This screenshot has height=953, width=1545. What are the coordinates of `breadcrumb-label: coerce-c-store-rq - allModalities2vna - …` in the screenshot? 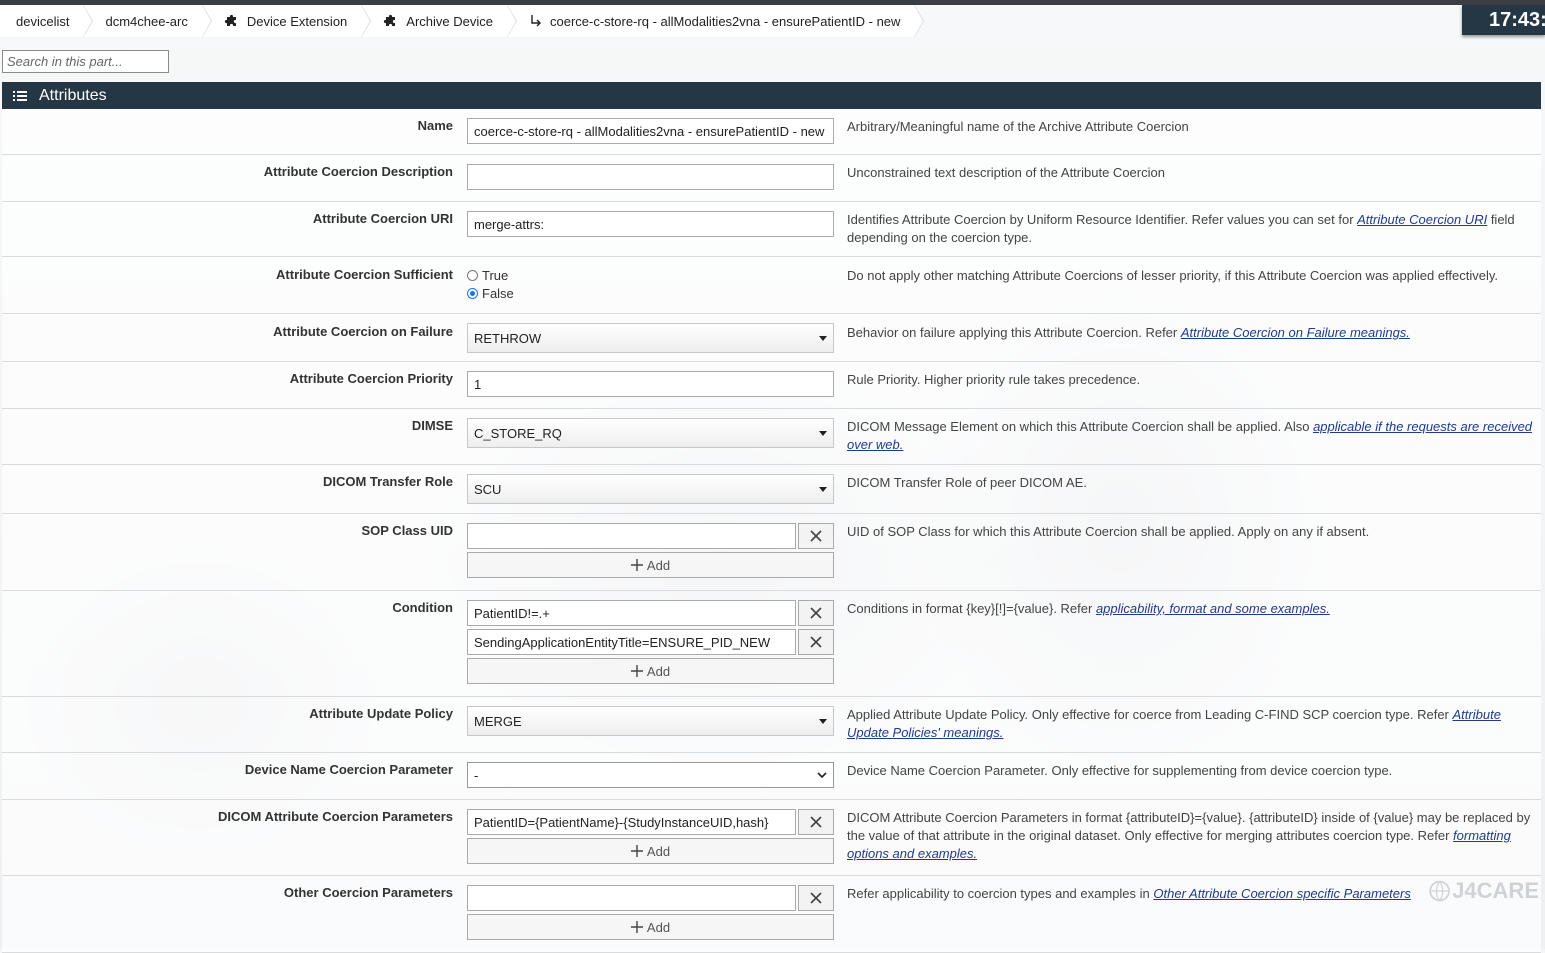 It's located at (725, 21).